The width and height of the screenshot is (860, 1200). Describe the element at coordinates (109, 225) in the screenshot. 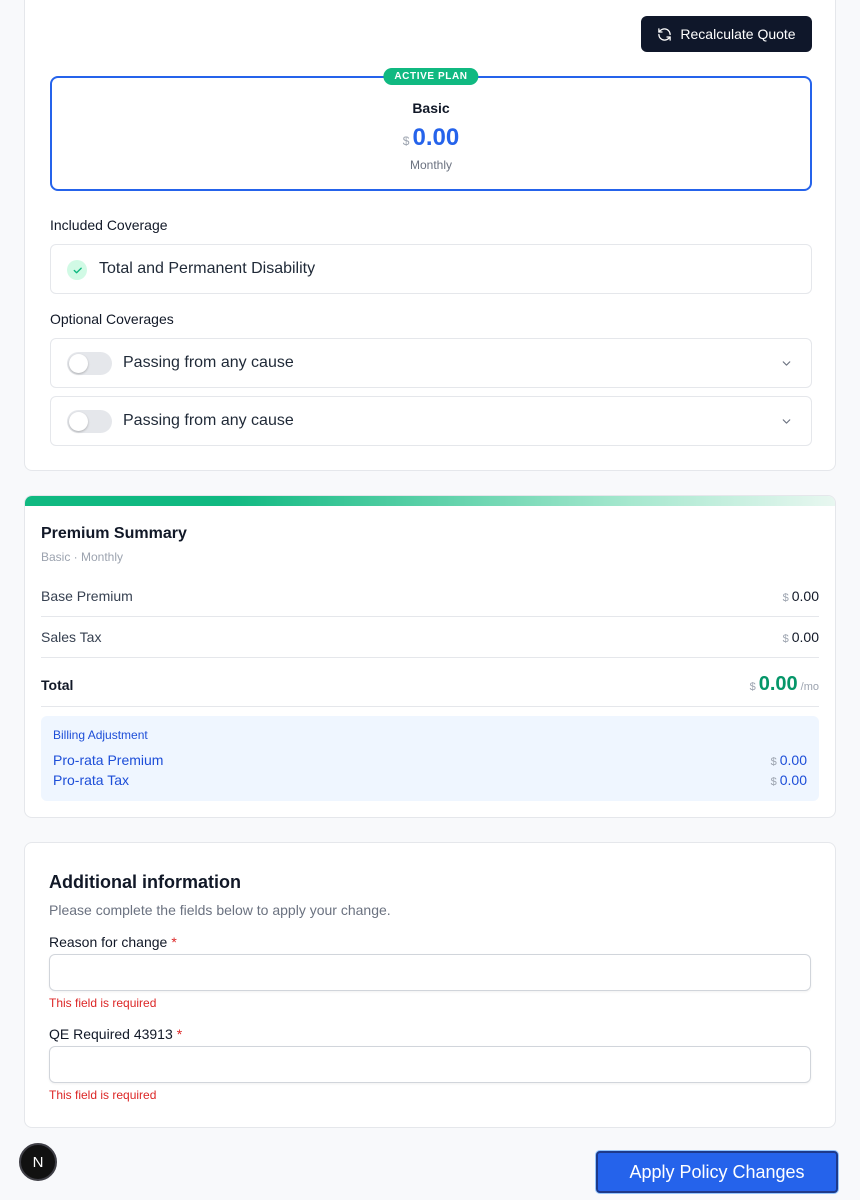

I see `included-coverage-heading: Included Coverage` at that location.